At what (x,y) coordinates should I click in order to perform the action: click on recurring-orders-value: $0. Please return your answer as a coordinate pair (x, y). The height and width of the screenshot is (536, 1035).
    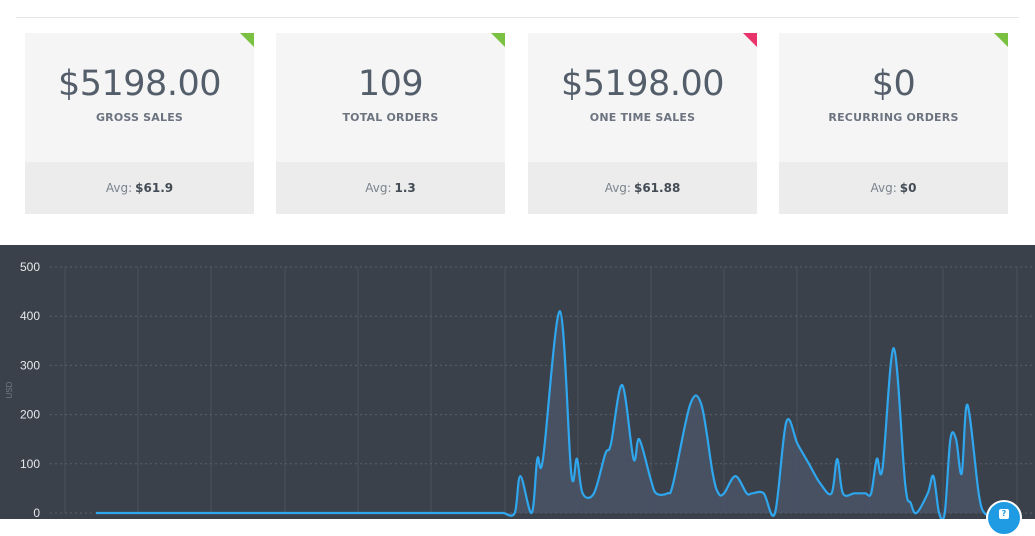
    Looking at the image, I should click on (893, 84).